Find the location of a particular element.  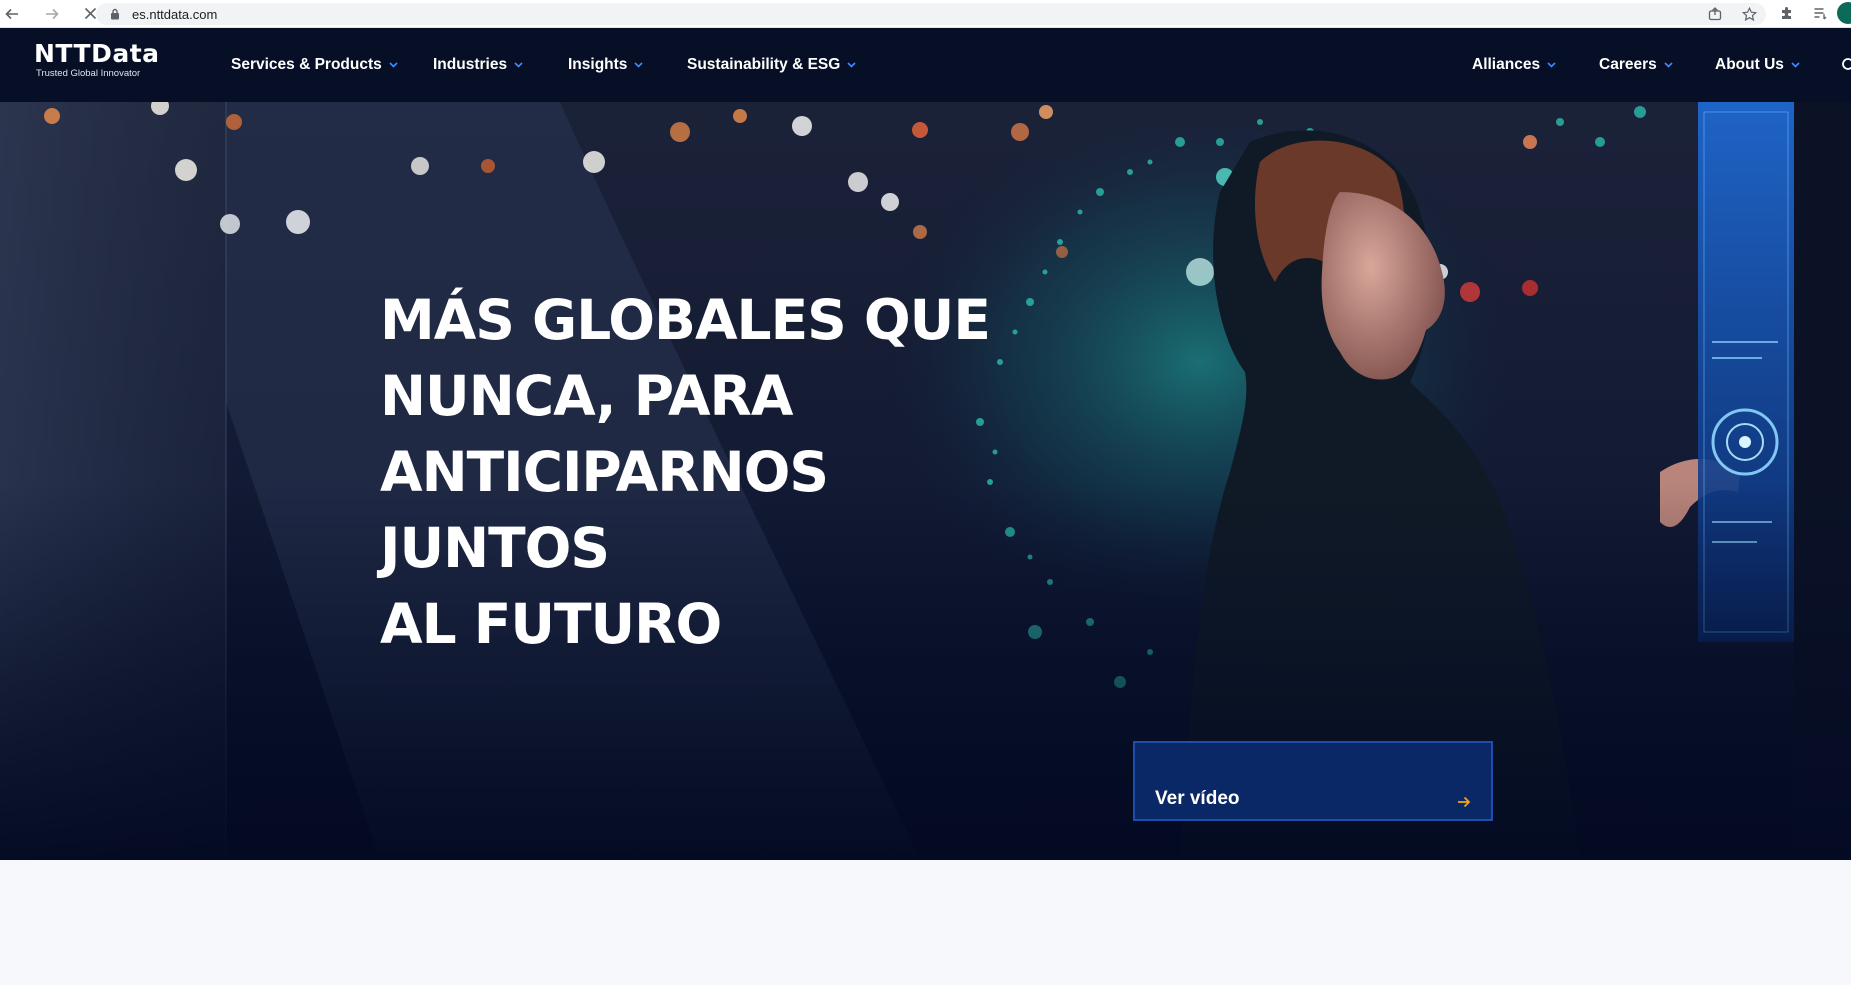

browser-toolbar: es.nttdata.com is located at coordinates (925, 14).